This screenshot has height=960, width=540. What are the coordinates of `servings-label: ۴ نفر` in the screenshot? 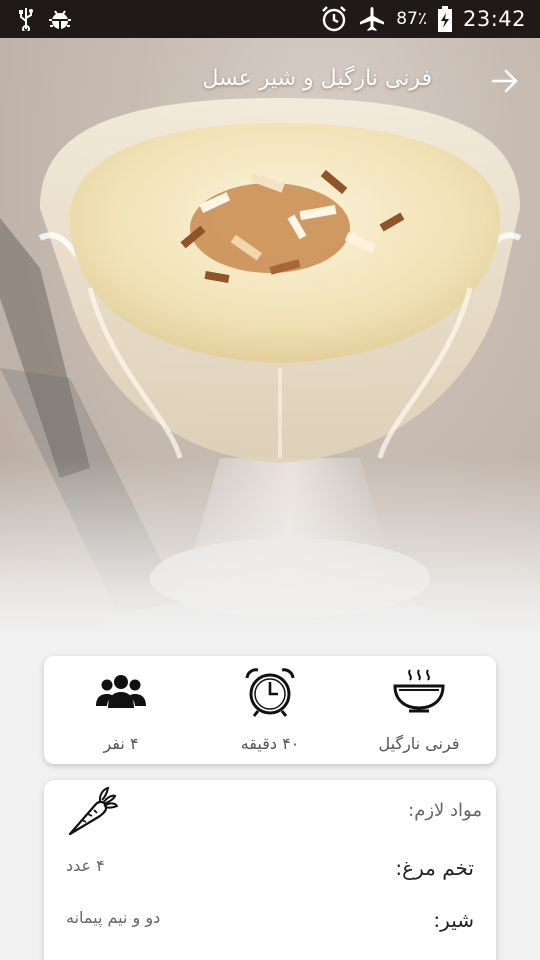 It's located at (121, 743).